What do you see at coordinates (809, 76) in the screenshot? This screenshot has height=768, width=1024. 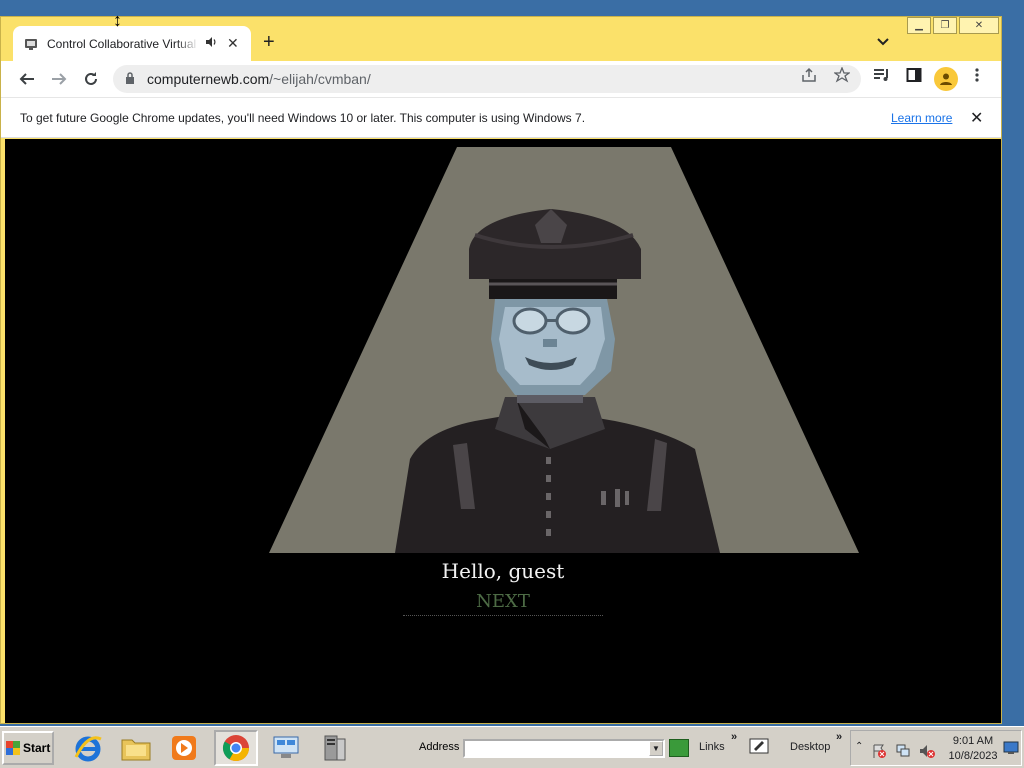 I see `share-icon` at bounding box center [809, 76].